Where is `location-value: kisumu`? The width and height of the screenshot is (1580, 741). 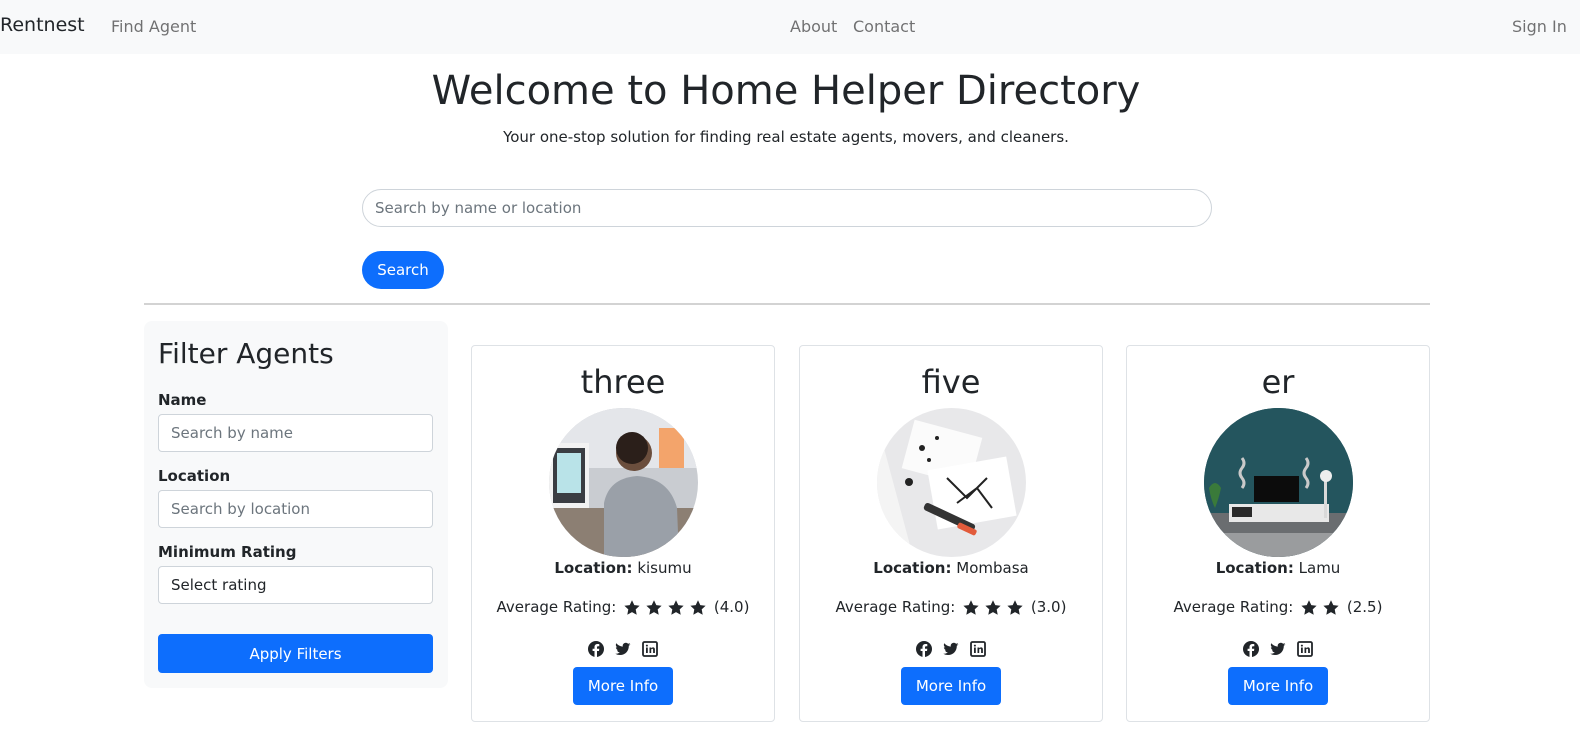
location-value: kisumu is located at coordinates (664, 568).